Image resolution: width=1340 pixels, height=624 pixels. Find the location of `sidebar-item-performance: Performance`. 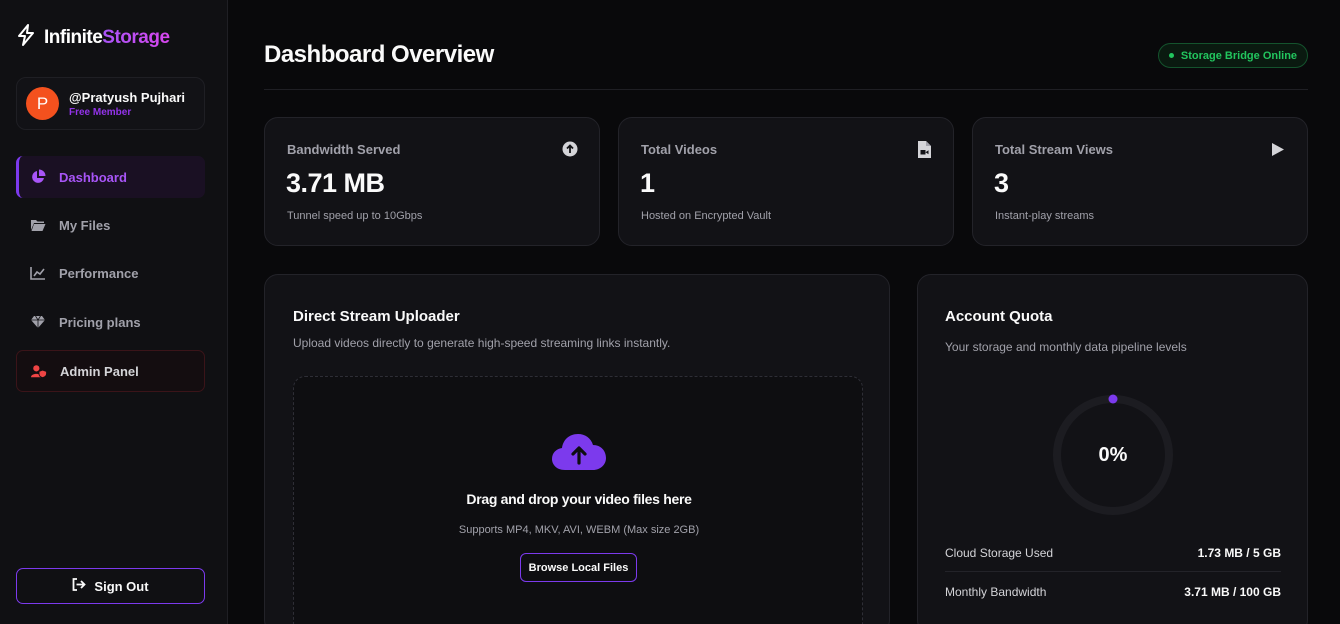

sidebar-item-performance: Performance is located at coordinates (110, 273).